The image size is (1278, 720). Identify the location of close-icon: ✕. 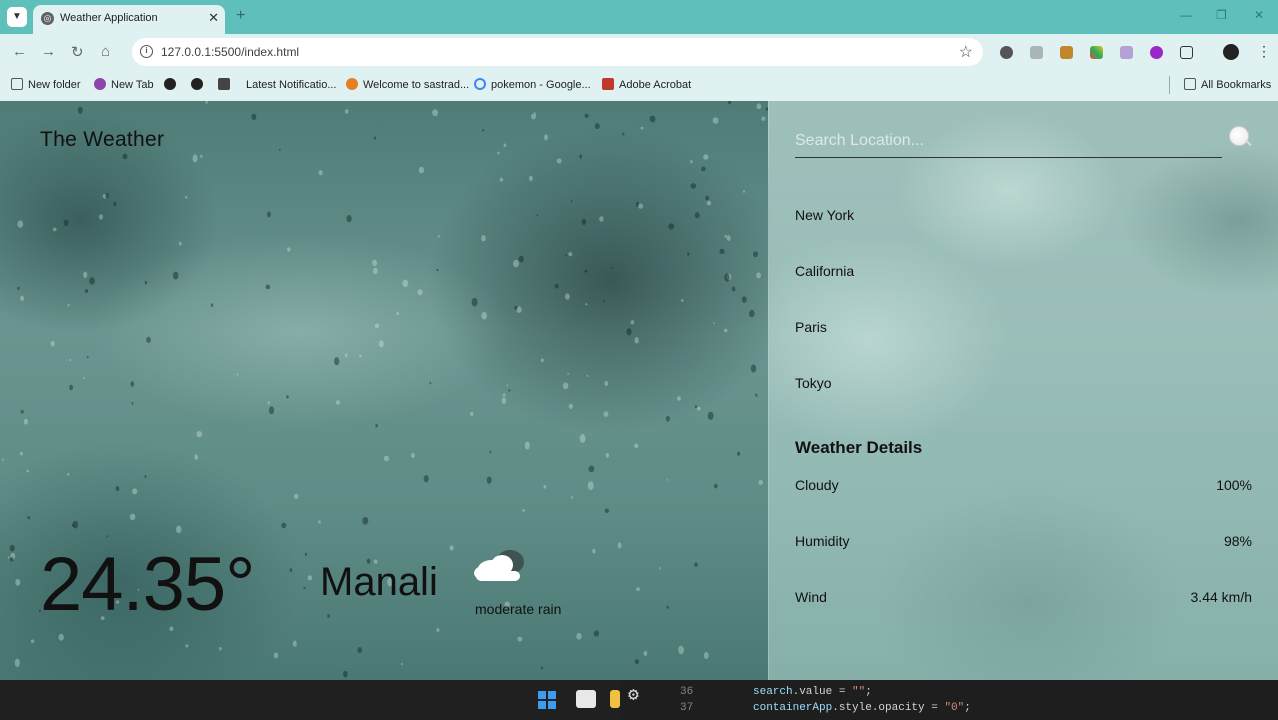
(213, 18).